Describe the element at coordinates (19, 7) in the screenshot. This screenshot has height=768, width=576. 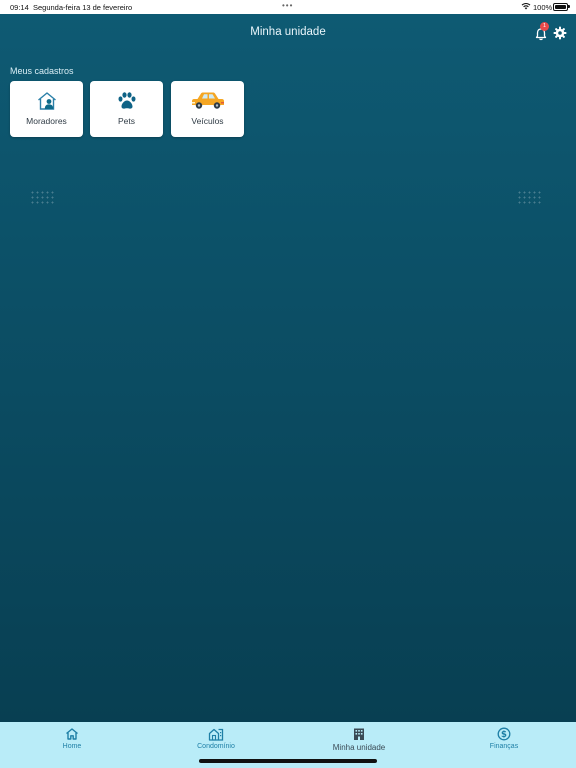
I see `status-time: 09:14` at that location.